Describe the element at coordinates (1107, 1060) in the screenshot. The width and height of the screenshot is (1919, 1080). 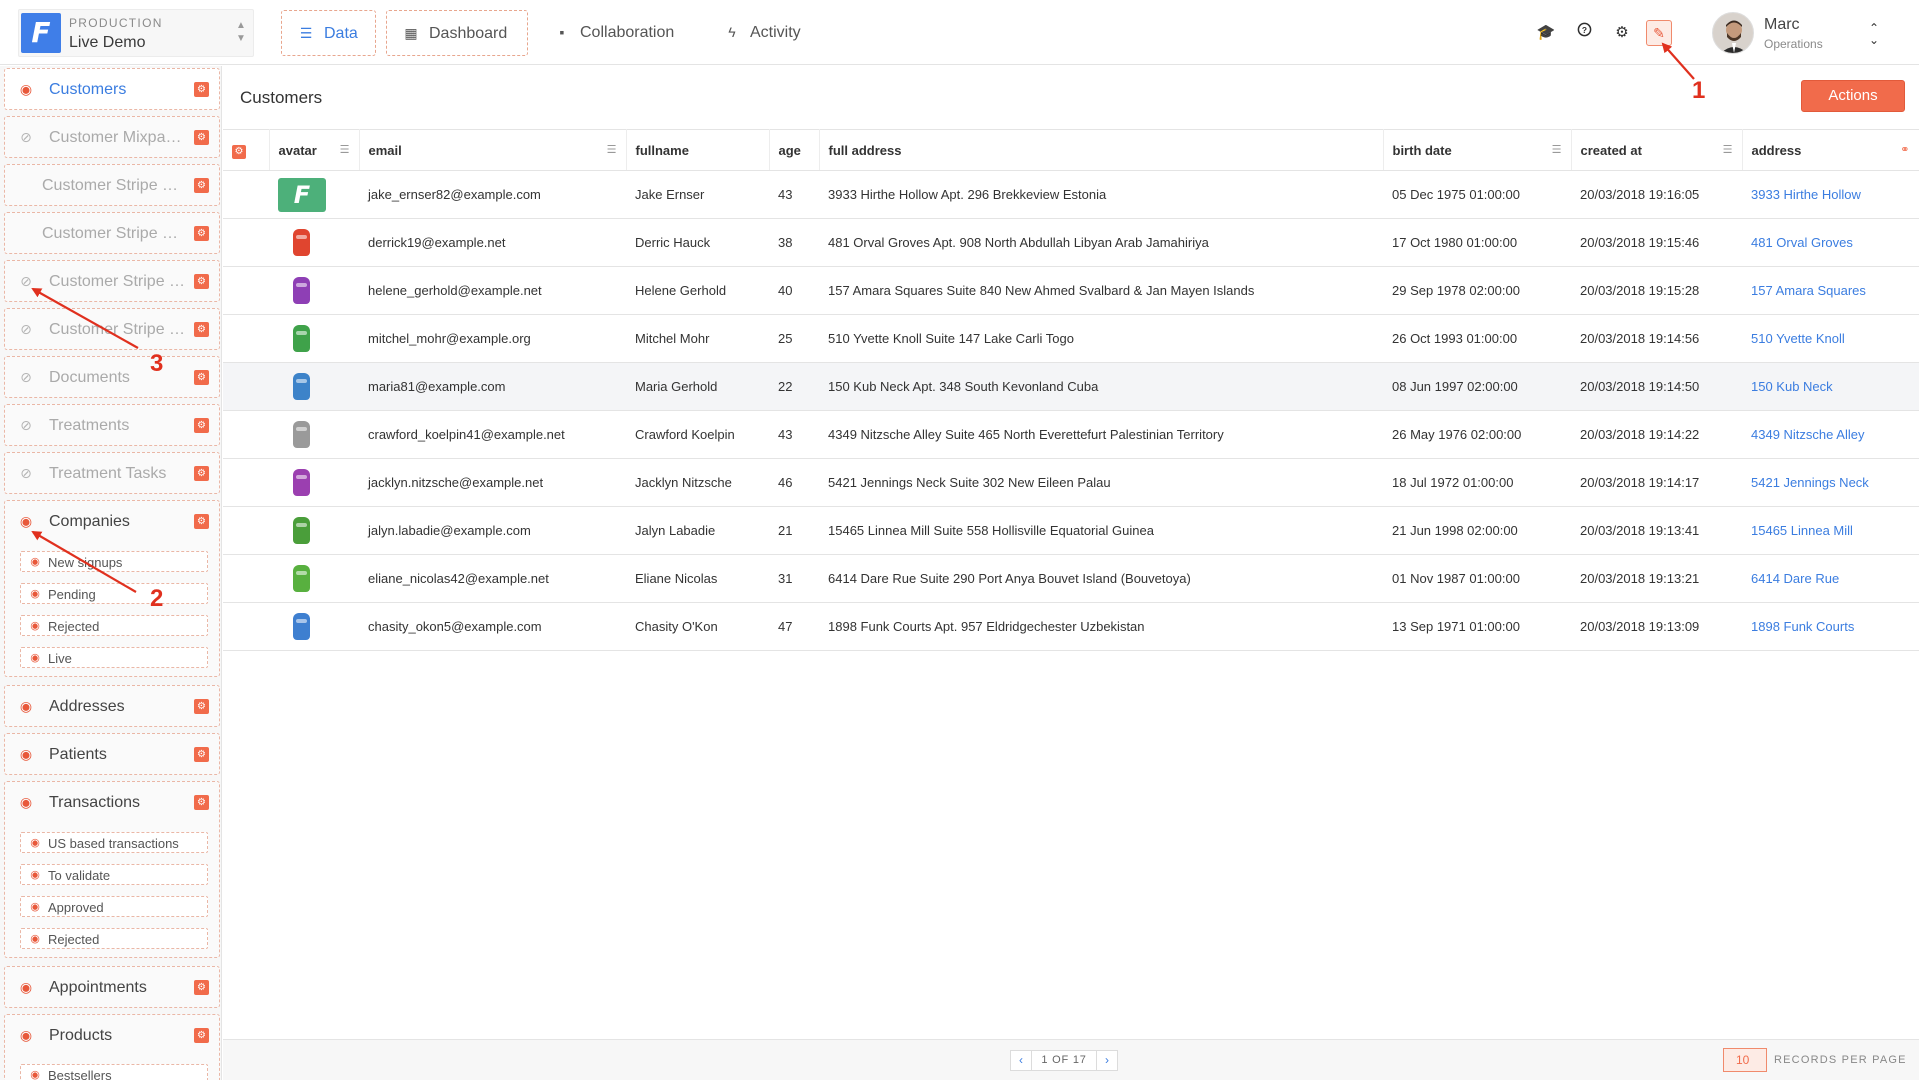
I see `chevron-right-icon: ›` at that location.